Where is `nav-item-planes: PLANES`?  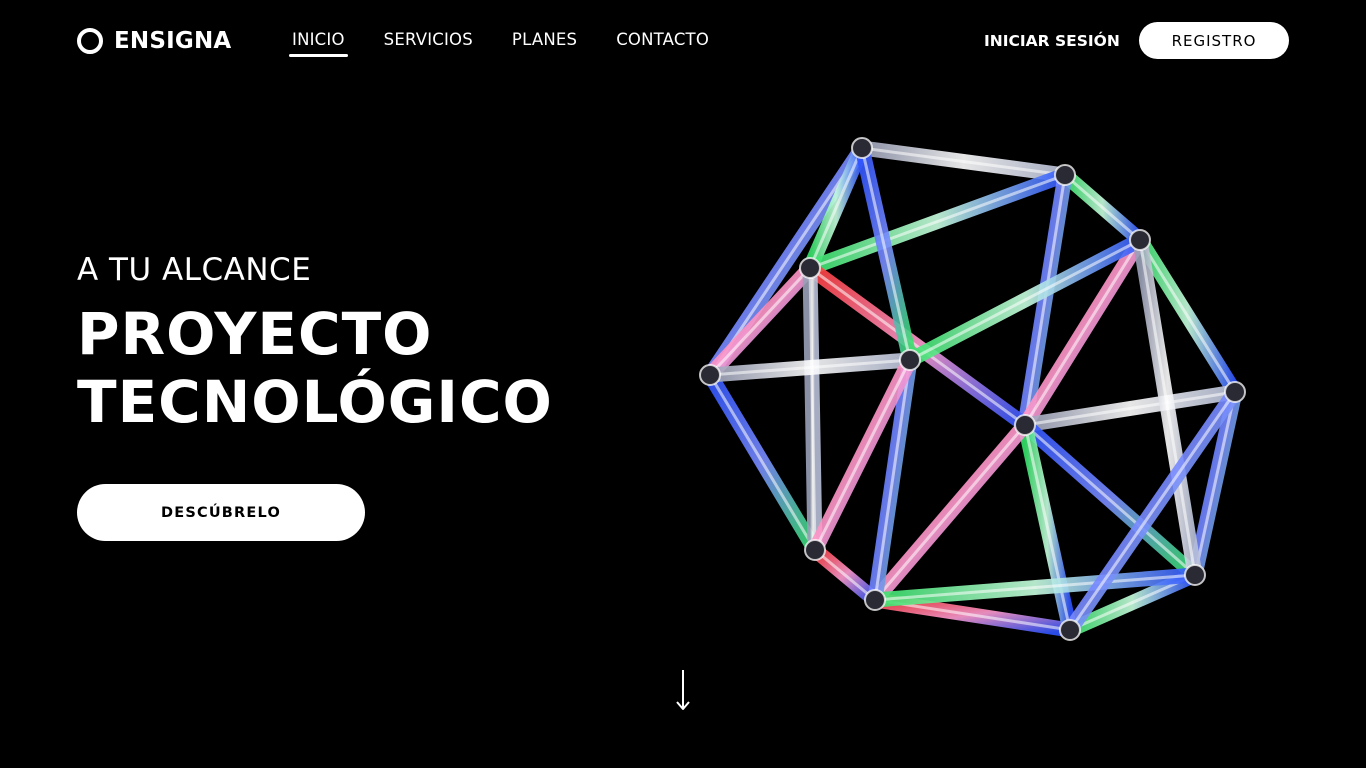 nav-item-planes: PLANES is located at coordinates (544, 40).